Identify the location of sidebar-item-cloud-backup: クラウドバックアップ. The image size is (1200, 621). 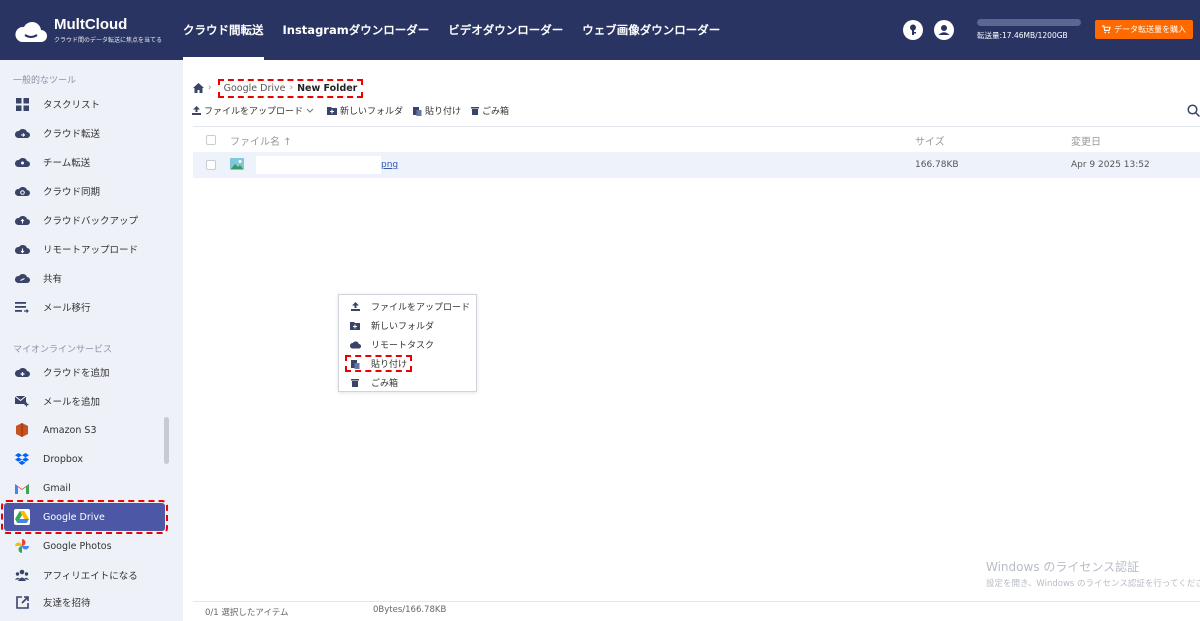
(84, 220).